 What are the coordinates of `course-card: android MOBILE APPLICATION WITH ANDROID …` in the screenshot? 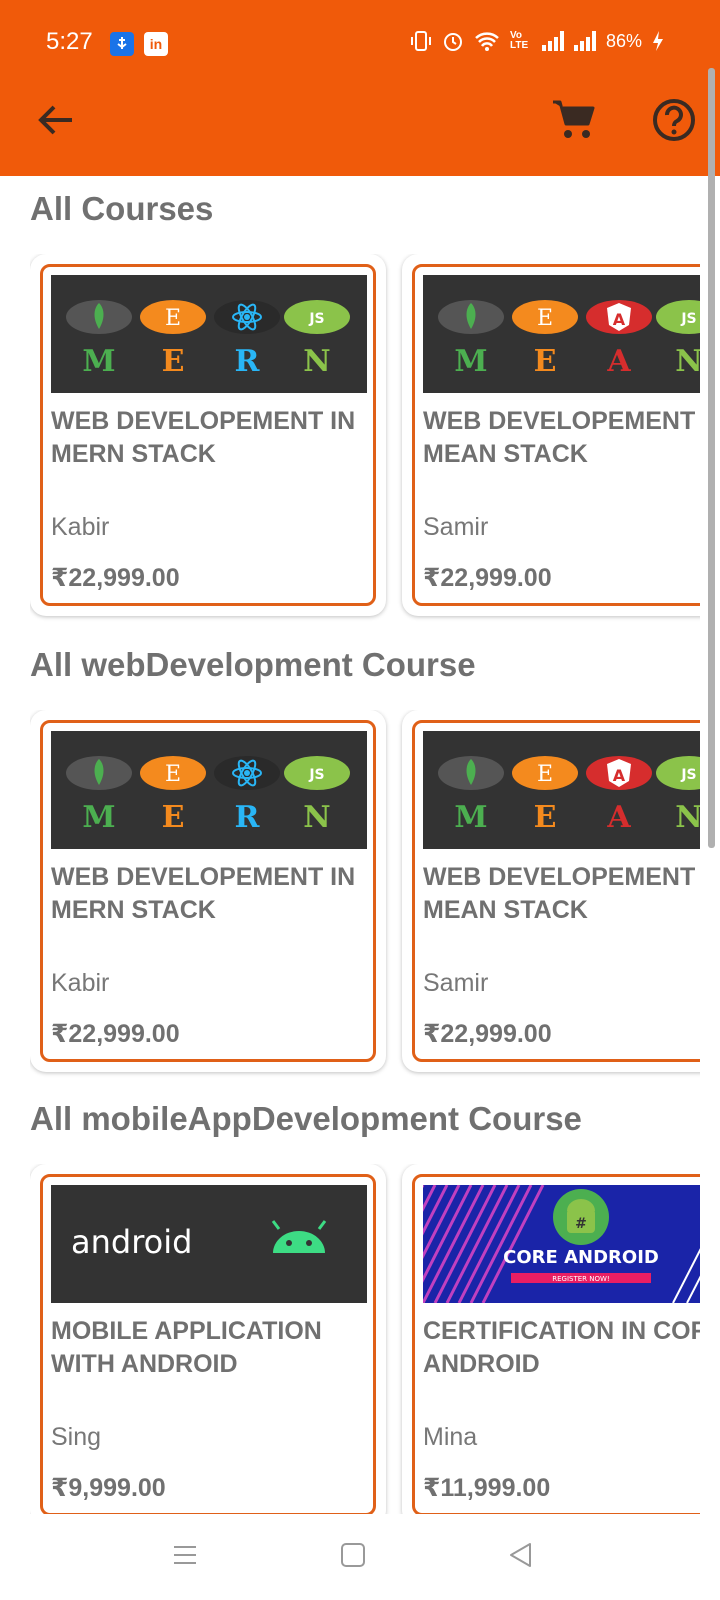 It's located at (208, 1339).